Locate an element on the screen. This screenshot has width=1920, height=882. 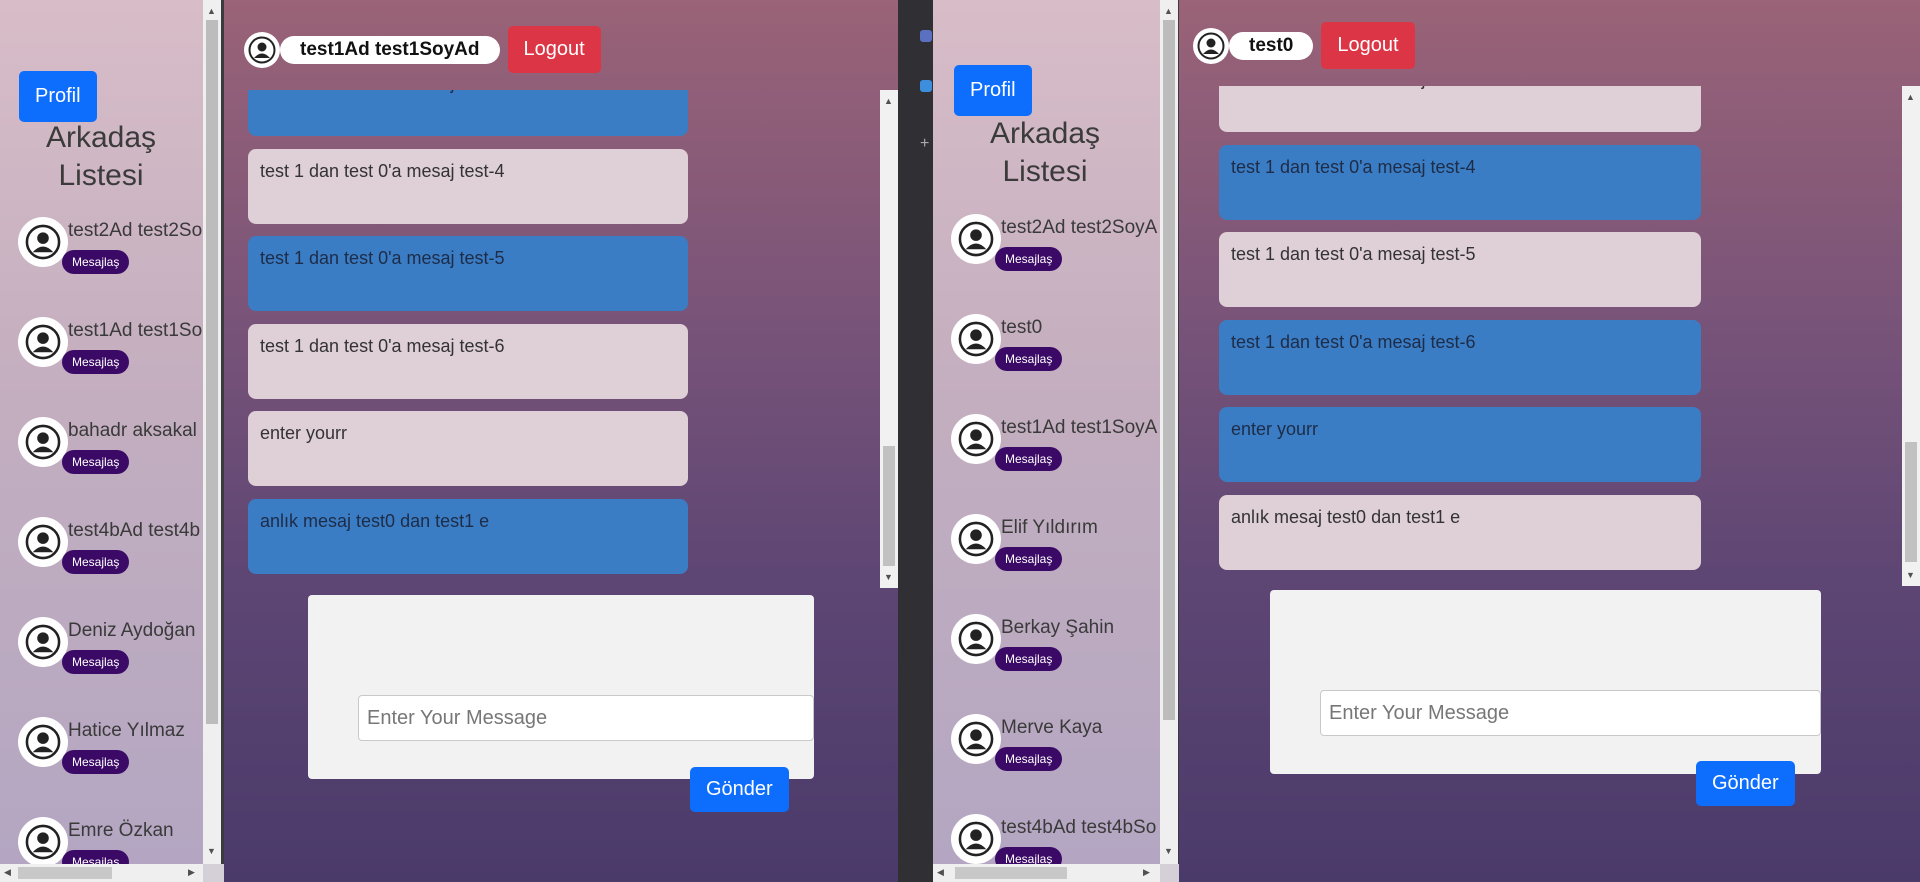
user-header: test1Ad test1SoyAd Logout is located at coordinates (422, 49).